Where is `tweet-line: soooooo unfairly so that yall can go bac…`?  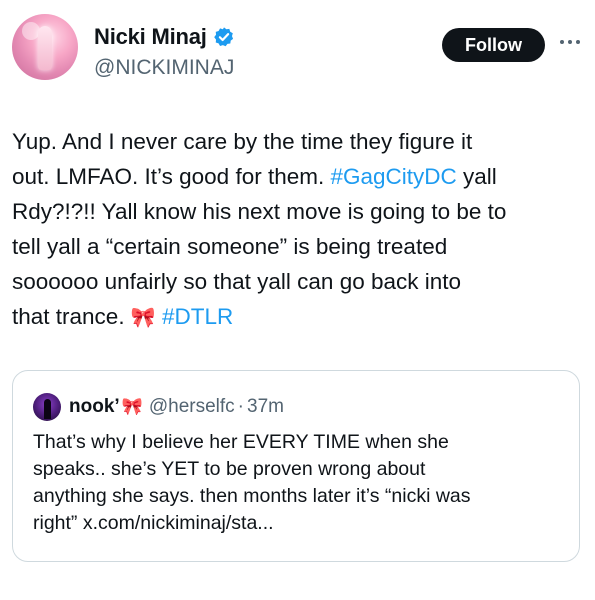 tweet-line: soooooo unfairly so that yall can go bac… is located at coordinates (237, 281).